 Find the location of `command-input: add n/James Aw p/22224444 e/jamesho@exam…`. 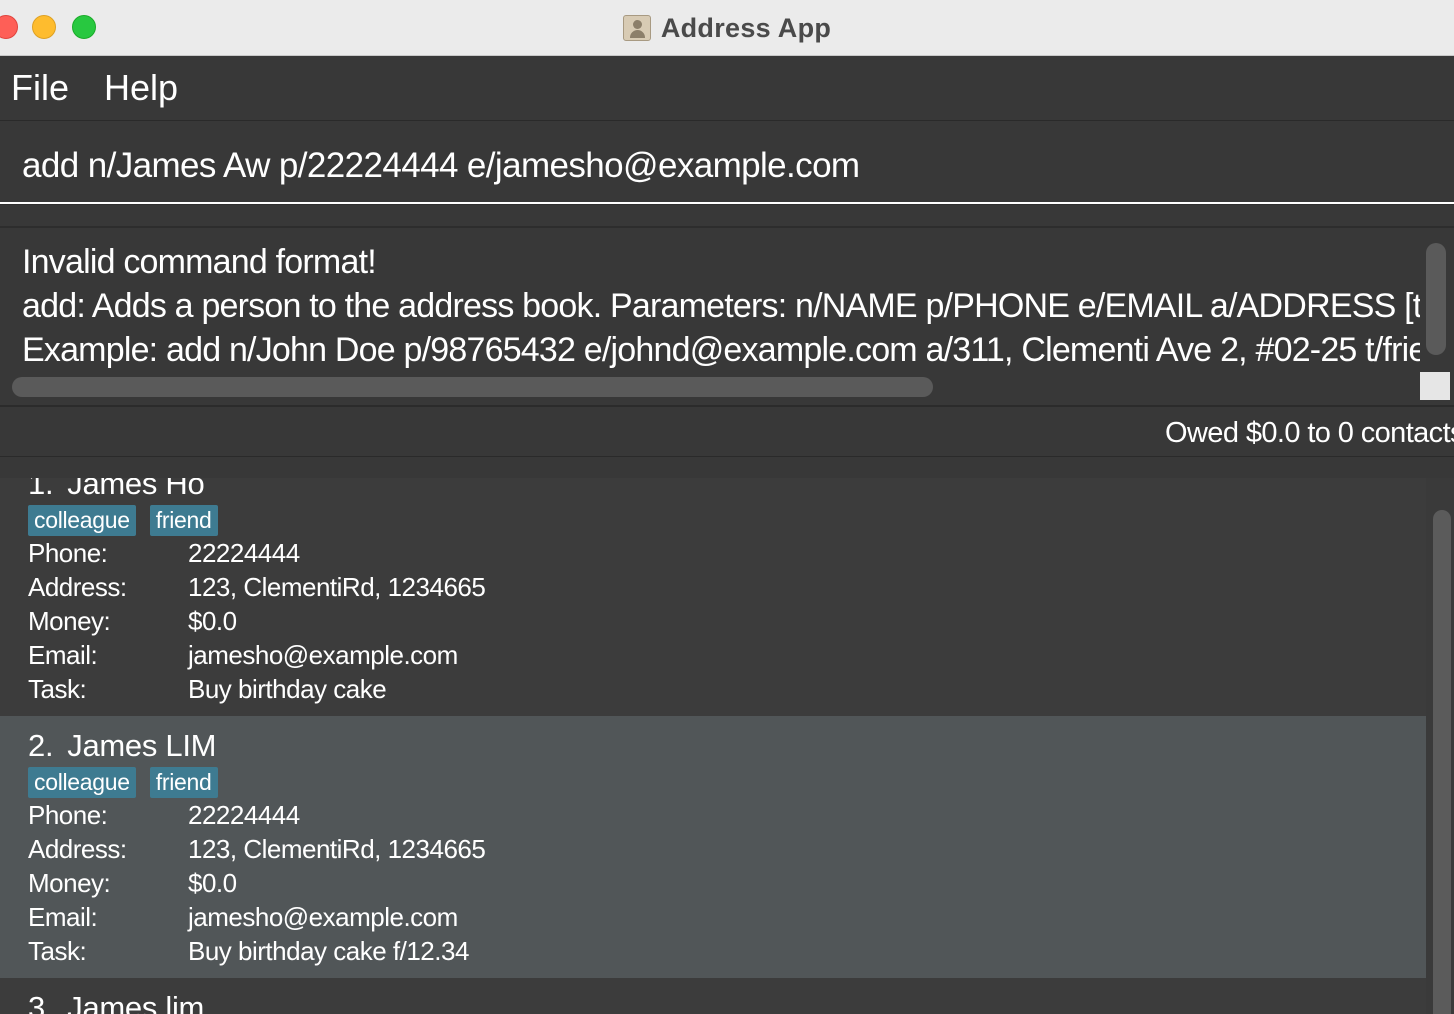

command-input: add n/James Aw p/22224444 e/jamesho@exam… is located at coordinates (441, 166).